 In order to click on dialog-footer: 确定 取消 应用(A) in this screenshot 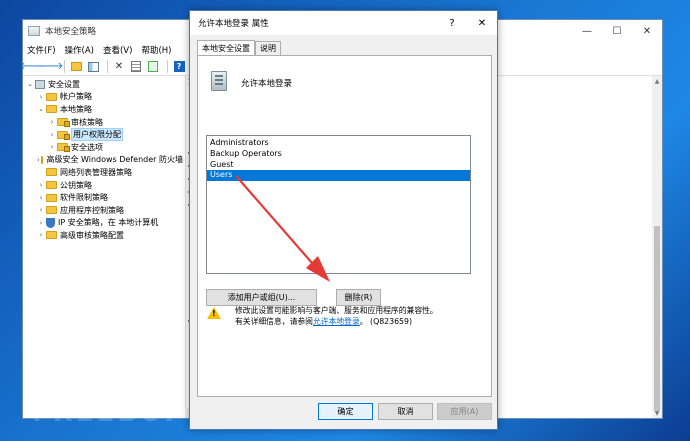, I will do `click(343, 413)`.